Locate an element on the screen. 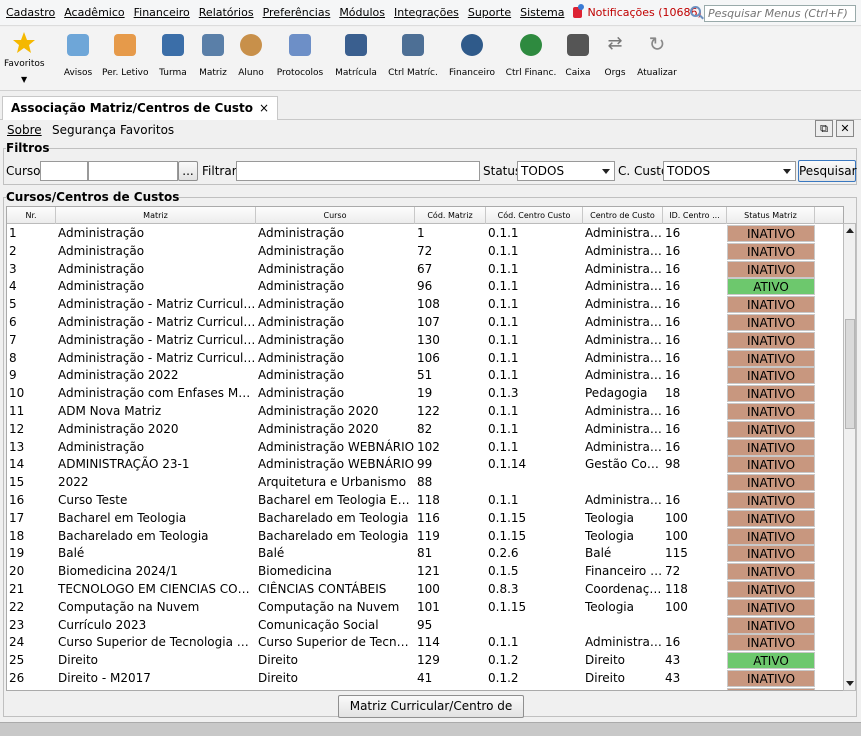  col-header-curso: Curso is located at coordinates (335, 215).